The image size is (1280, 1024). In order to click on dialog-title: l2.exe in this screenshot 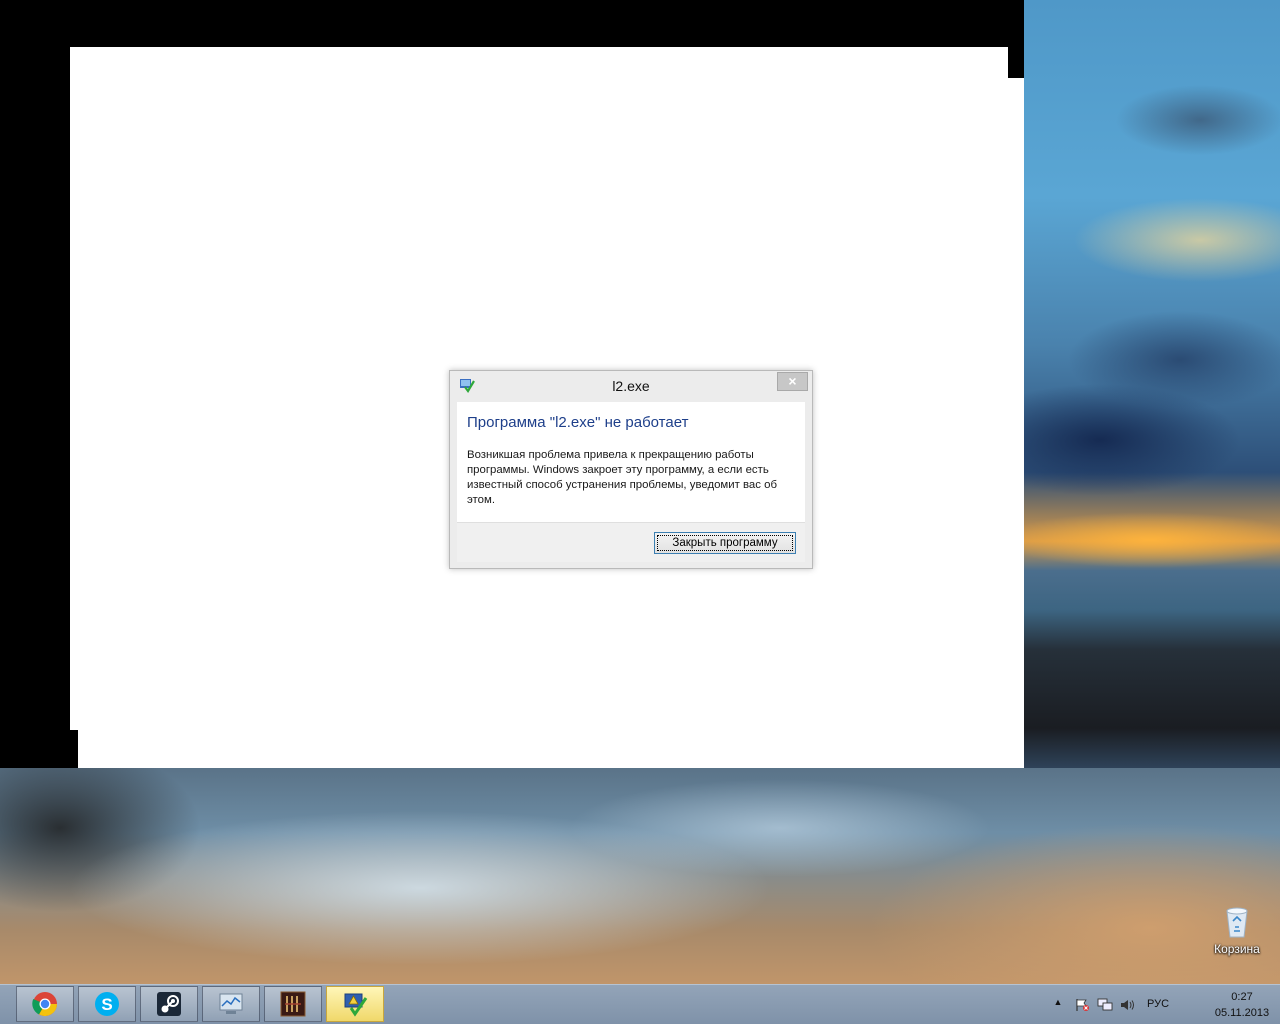, I will do `click(631, 386)`.